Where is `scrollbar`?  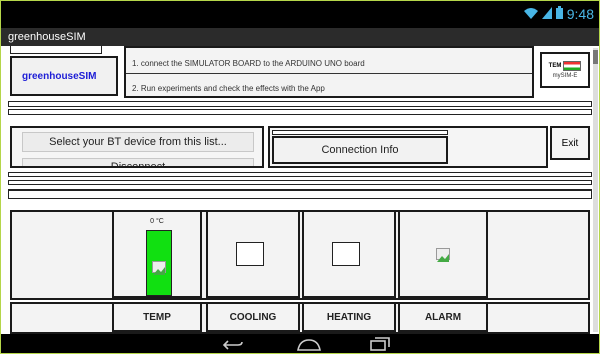
scrollbar is located at coordinates (595, 190).